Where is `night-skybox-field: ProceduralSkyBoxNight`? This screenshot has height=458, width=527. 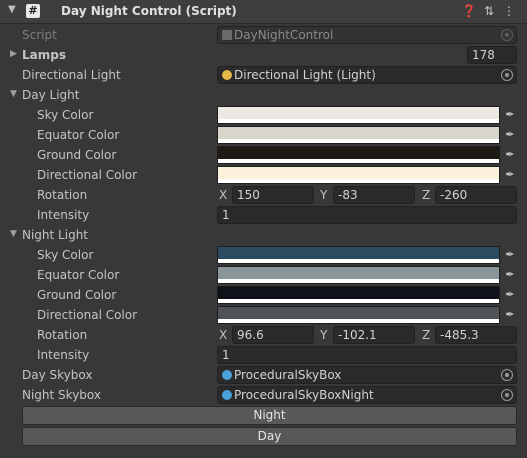
night-skybox-field: ProceduralSkyBoxNight is located at coordinates (367, 395).